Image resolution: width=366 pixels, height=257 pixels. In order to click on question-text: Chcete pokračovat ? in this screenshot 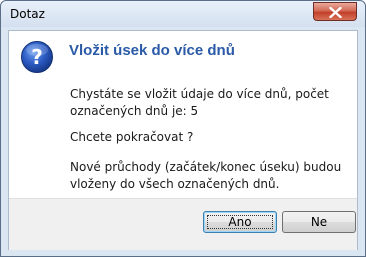, I will do `click(132, 137)`.